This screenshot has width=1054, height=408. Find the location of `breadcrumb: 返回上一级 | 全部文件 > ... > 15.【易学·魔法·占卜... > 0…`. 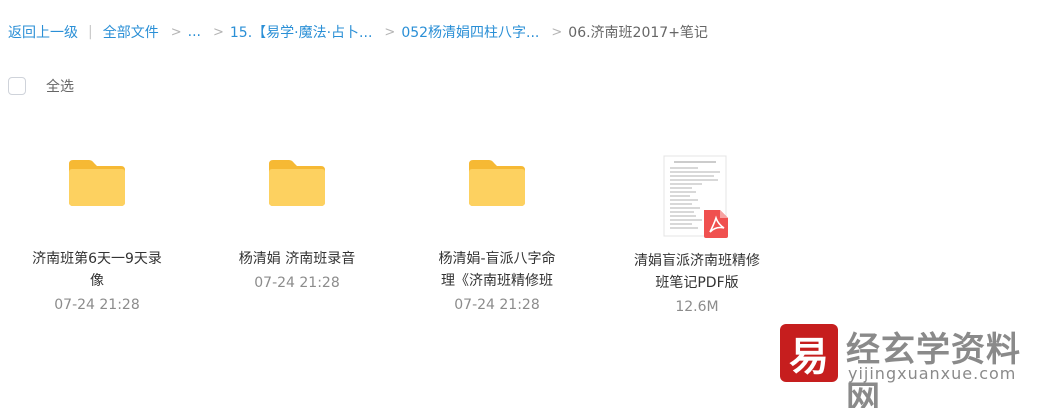

breadcrumb: 返回上一级 | 全部文件 > ... > 15.【易学·魔法·占卜... > 0… is located at coordinates (358, 32).